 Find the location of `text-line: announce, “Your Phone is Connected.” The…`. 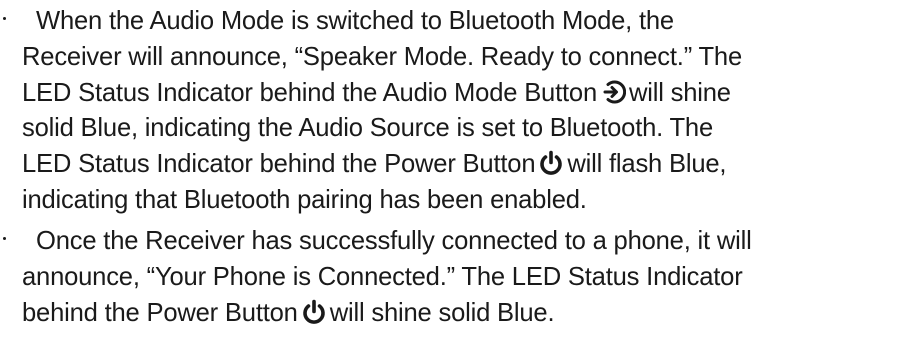

text-line: announce, “Your Phone is Connected.” The… is located at coordinates (382, 276).